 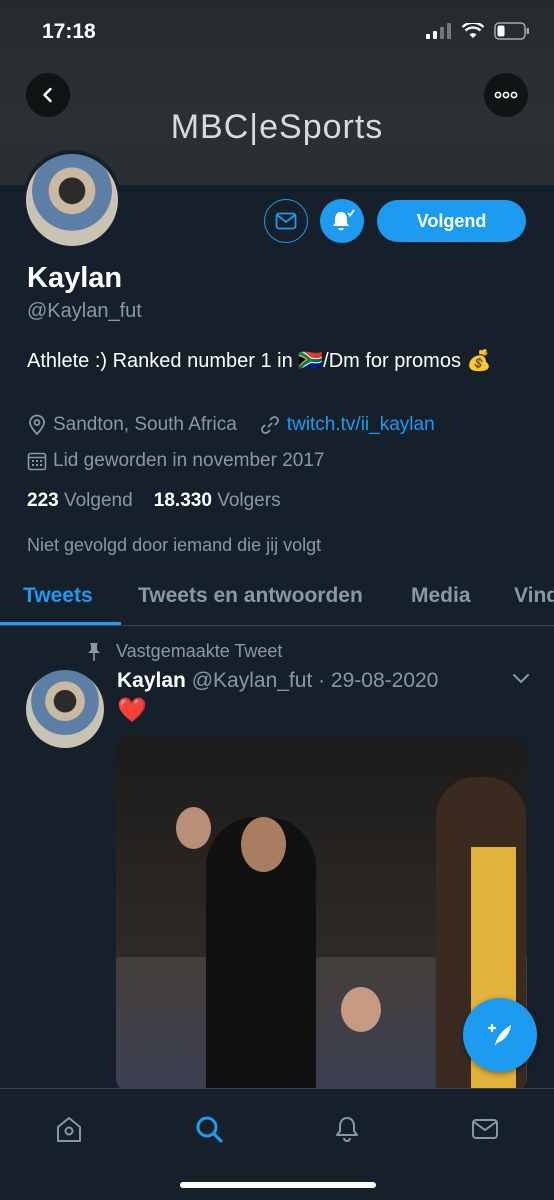 I want to click on more-icon, so click(x=506, y=95).